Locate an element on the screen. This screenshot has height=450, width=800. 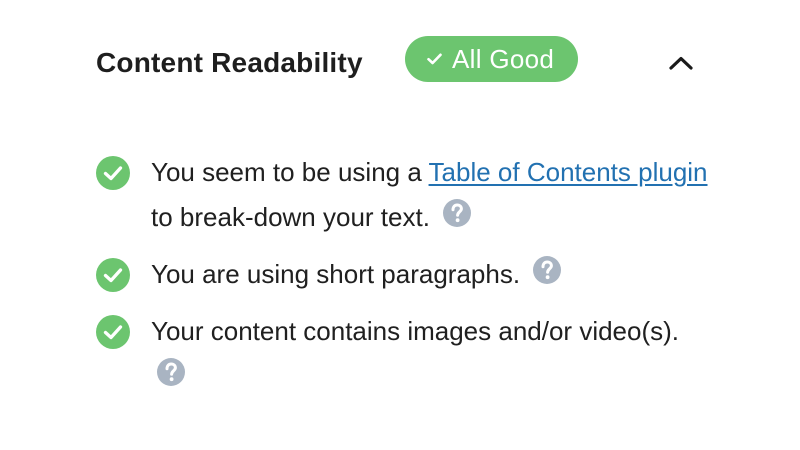
list-item: You are using short paragraphs. is located at coordinates (406, 274).